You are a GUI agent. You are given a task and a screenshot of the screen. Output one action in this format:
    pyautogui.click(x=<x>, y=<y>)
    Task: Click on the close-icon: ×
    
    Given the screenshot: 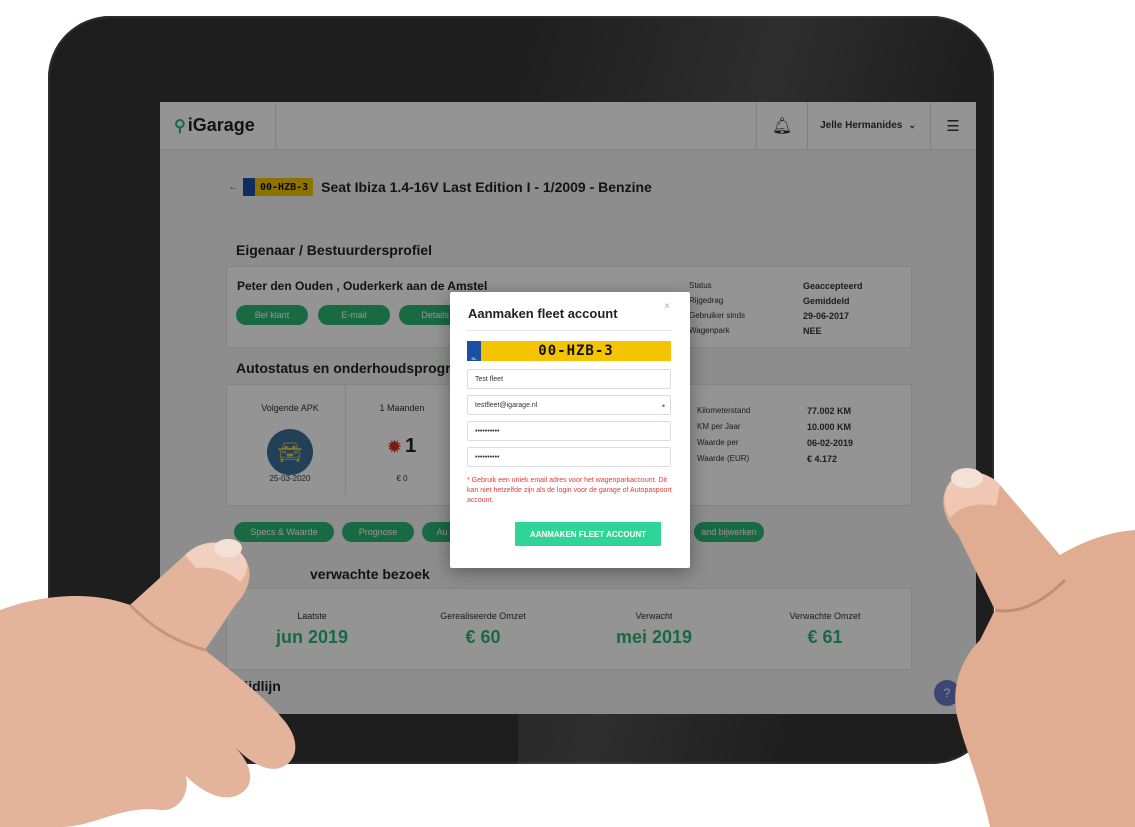 What is the action you would take?
    pyautogui.click(x=667, y=306)
    